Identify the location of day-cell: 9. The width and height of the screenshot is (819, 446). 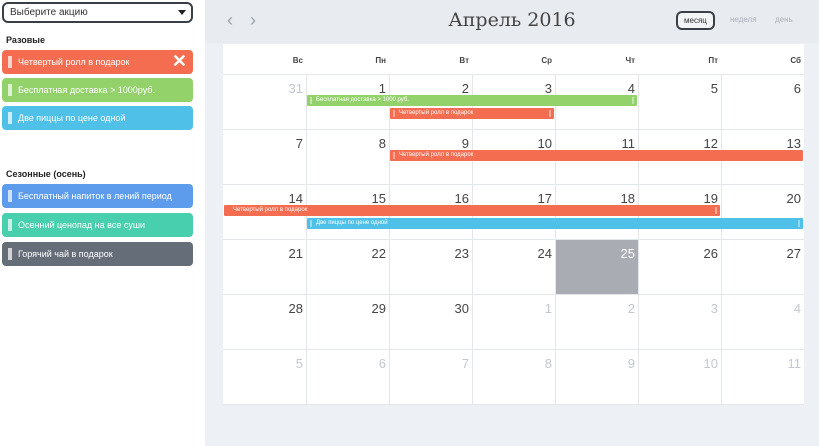
(429, 143).